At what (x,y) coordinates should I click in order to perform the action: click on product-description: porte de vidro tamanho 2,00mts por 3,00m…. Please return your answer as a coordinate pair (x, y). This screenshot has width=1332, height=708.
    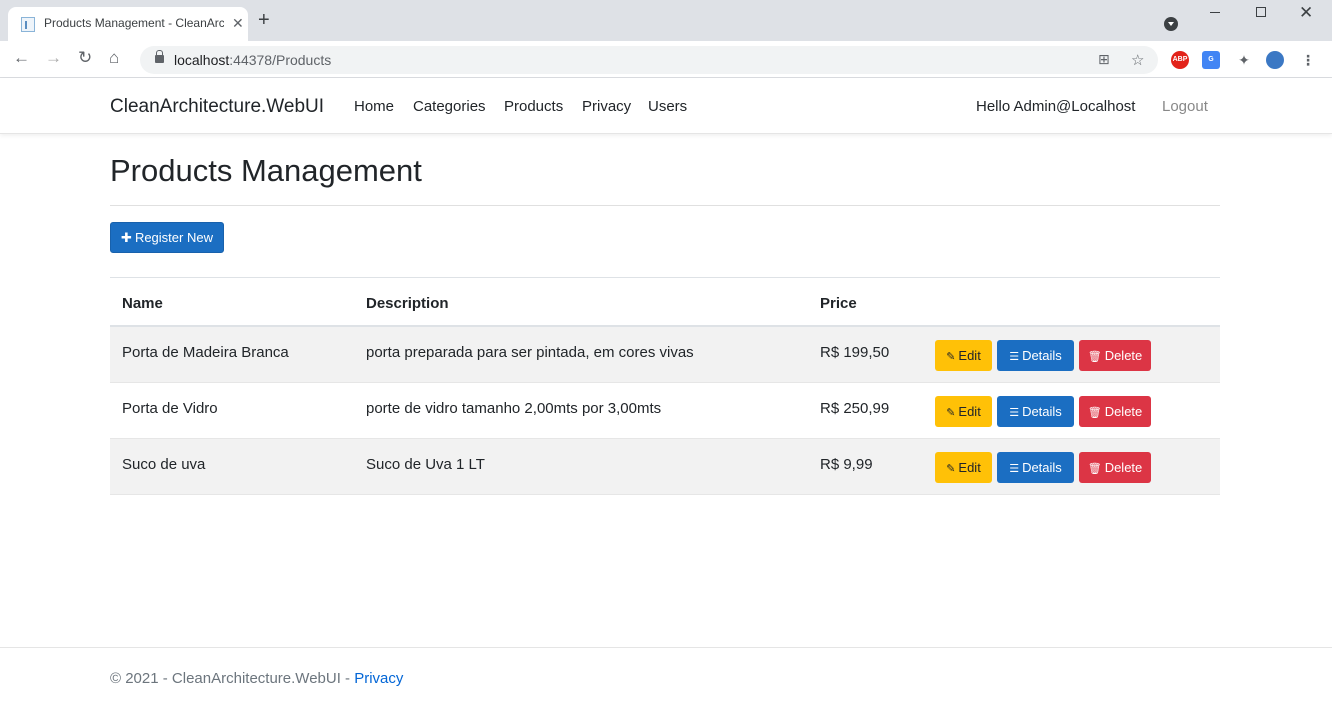
    Looking at the image, I should click on (514, 408).